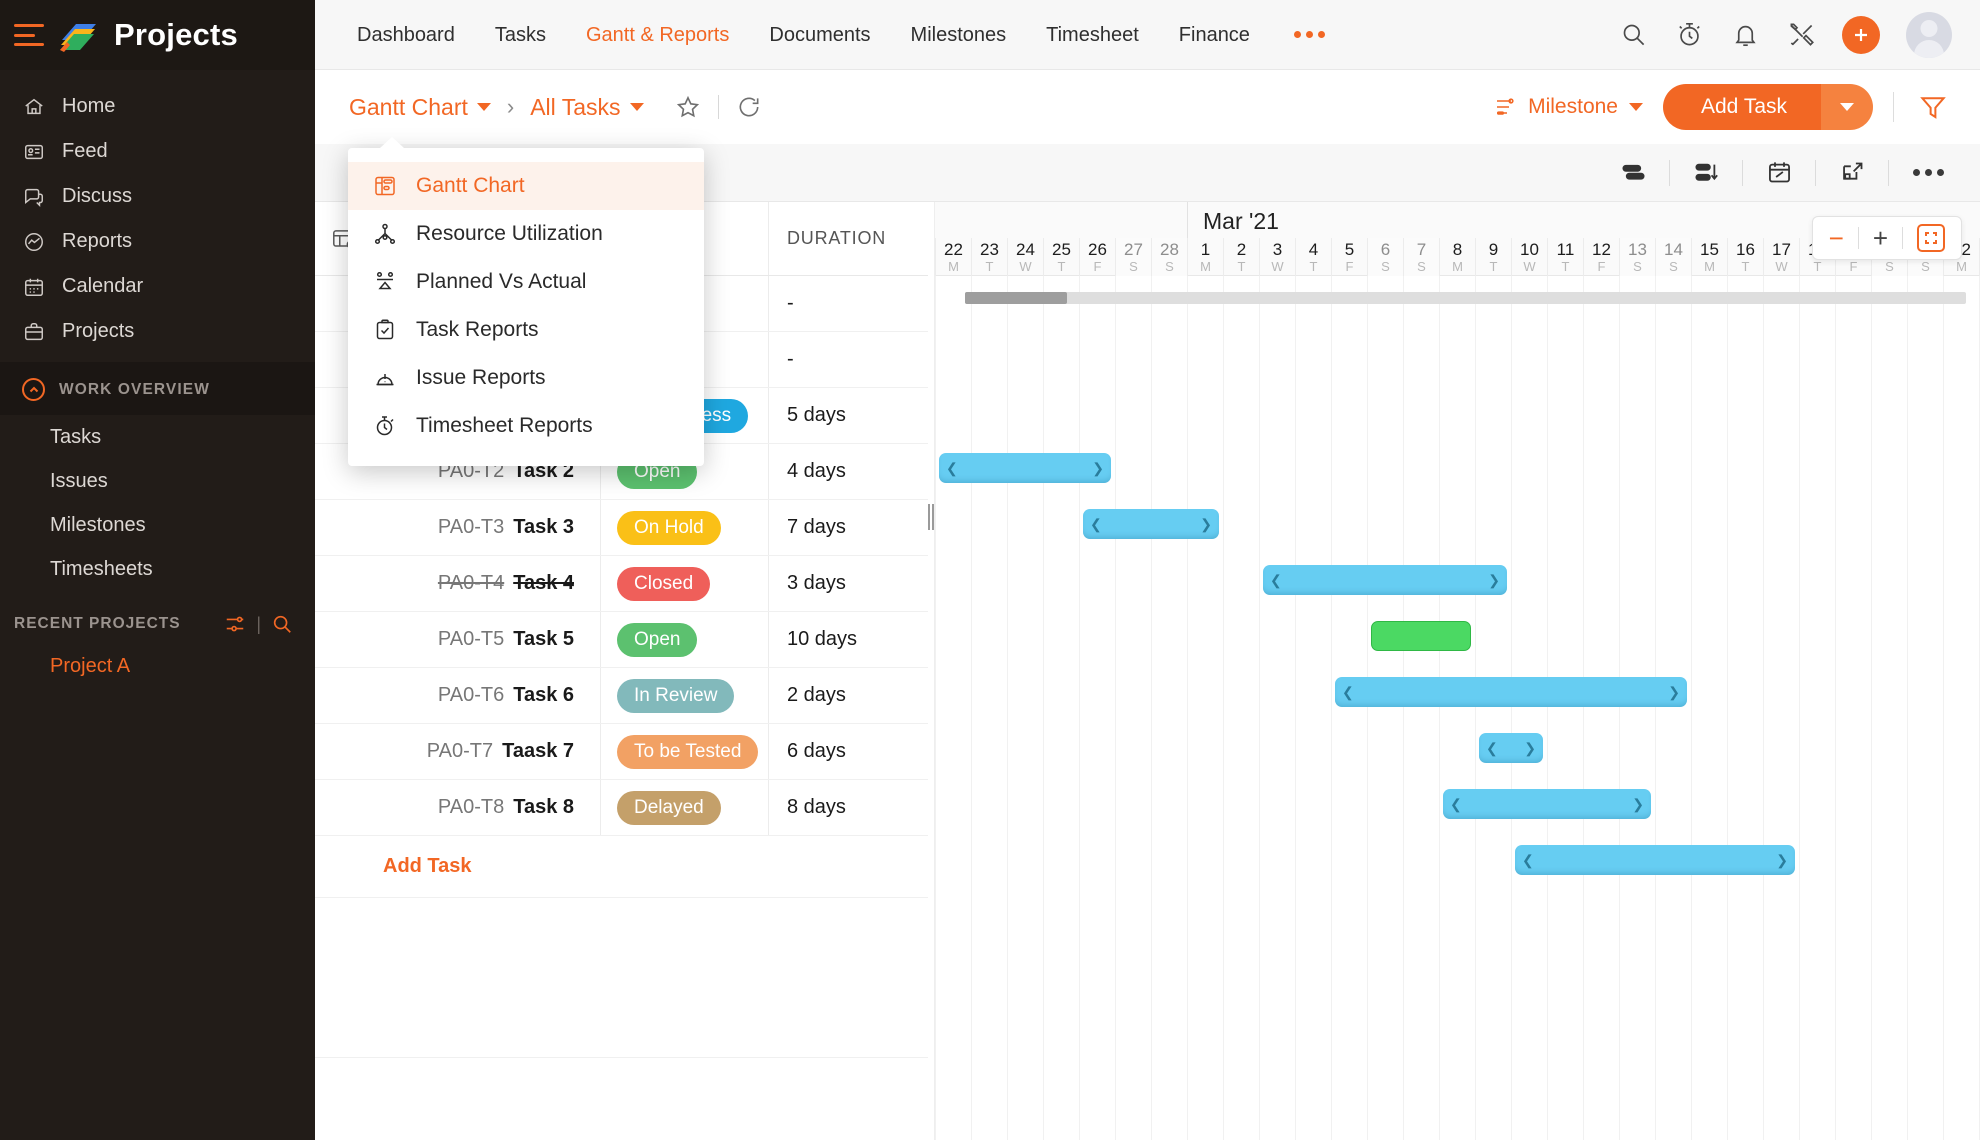 This screenshot has height=1140, width=1980. I want to click on task-name-cell: PA0-T3 Task 3, so click(457, 527).